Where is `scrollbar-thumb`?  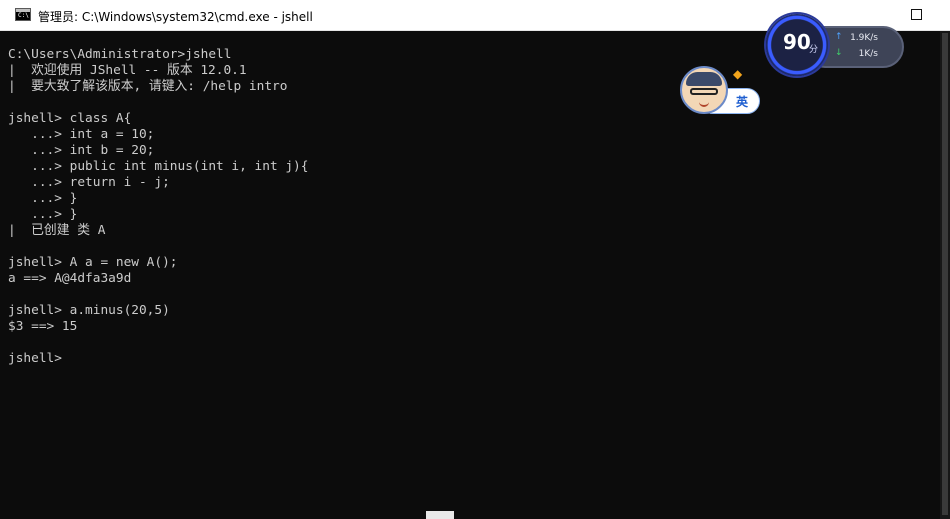
scrollbar-thumb is located at coordinates (945, 274).